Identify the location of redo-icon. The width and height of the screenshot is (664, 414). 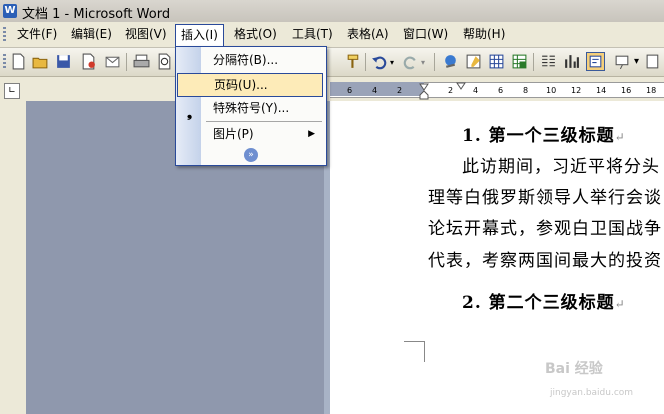
(410, 61).